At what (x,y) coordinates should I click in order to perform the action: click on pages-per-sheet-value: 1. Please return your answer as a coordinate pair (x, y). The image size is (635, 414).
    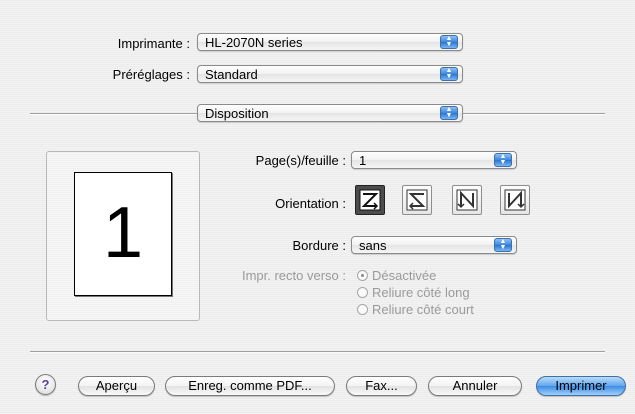
    Looking at the image, I should click on (363, 160).